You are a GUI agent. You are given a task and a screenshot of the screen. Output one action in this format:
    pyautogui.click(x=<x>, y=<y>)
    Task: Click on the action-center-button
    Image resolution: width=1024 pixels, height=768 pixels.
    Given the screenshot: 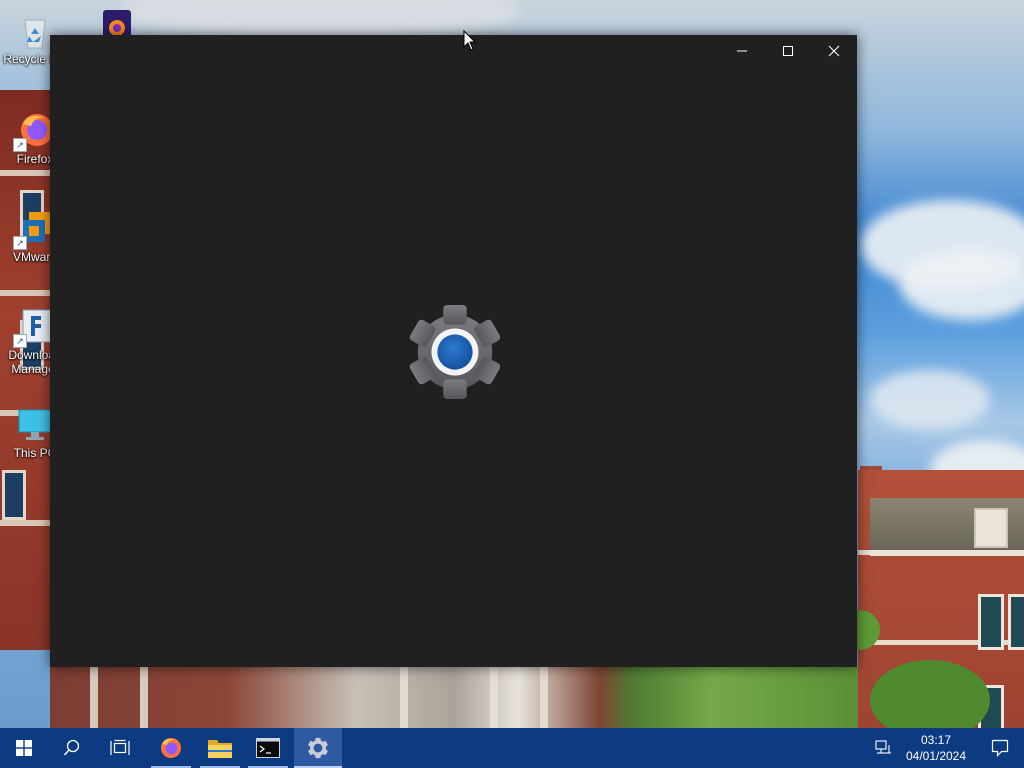 What is the action you would take?
    pyautogui.click(x=1000, y=748)
    